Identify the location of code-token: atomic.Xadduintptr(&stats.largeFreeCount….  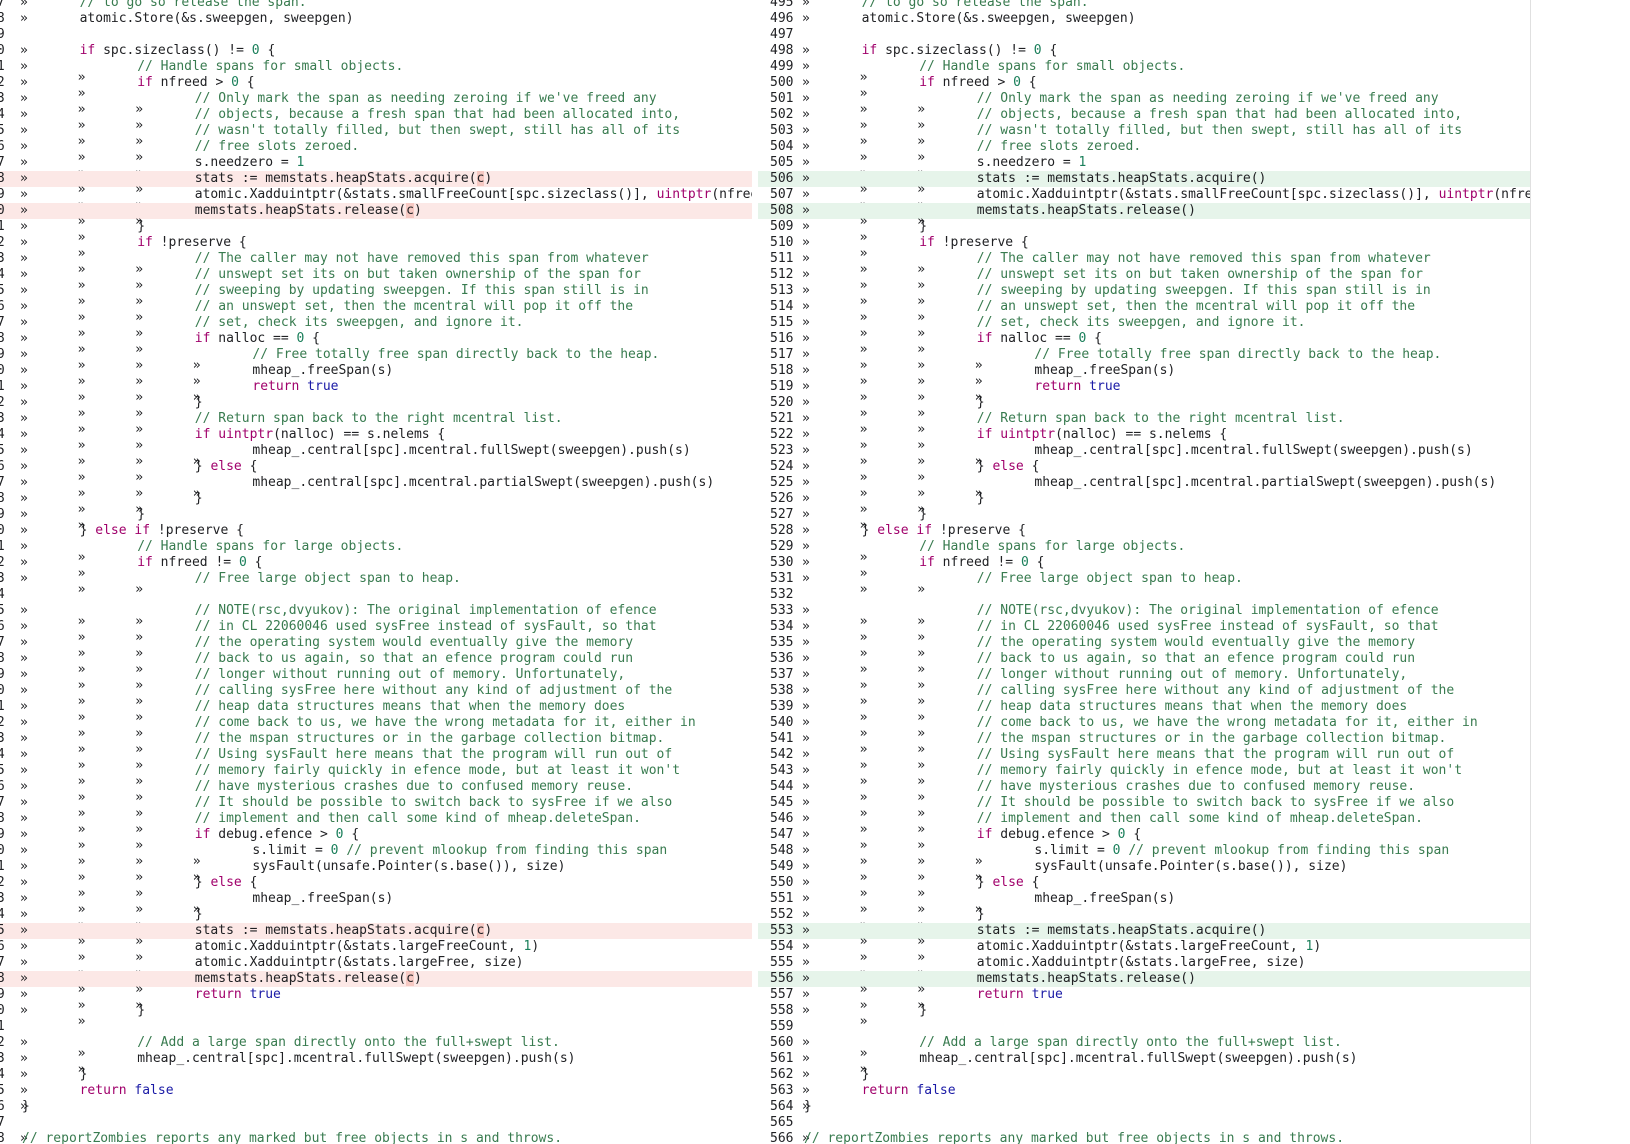
(359, 946).